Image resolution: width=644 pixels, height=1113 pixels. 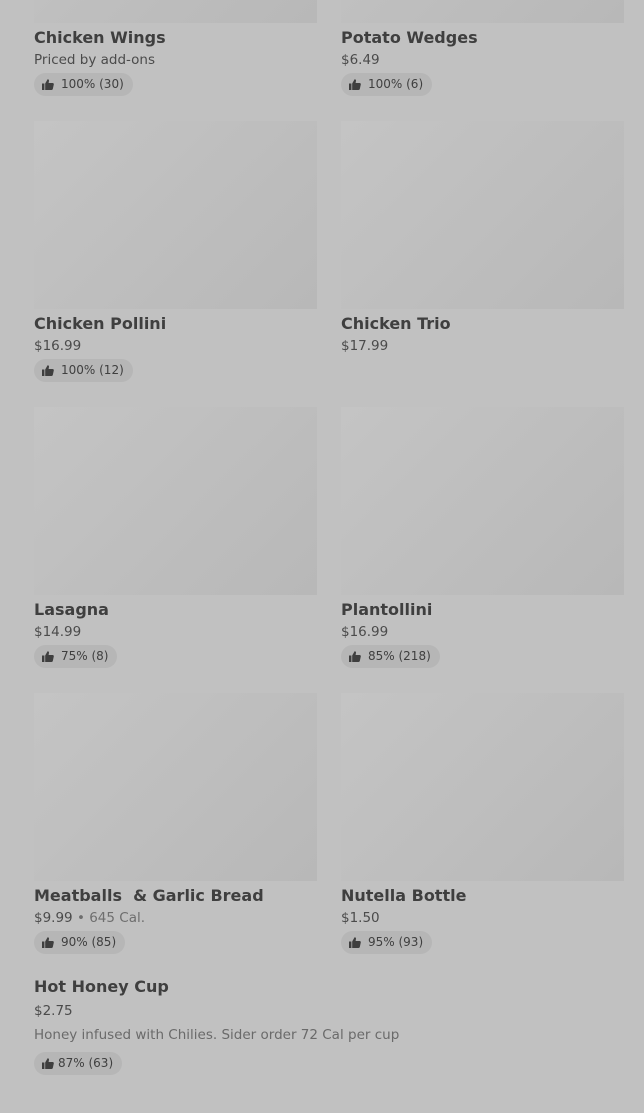 What do you see at coordinates (85, 656) in the screenshot?
I see `rating-text: 75% (8)` at bounding box center [85, 656].